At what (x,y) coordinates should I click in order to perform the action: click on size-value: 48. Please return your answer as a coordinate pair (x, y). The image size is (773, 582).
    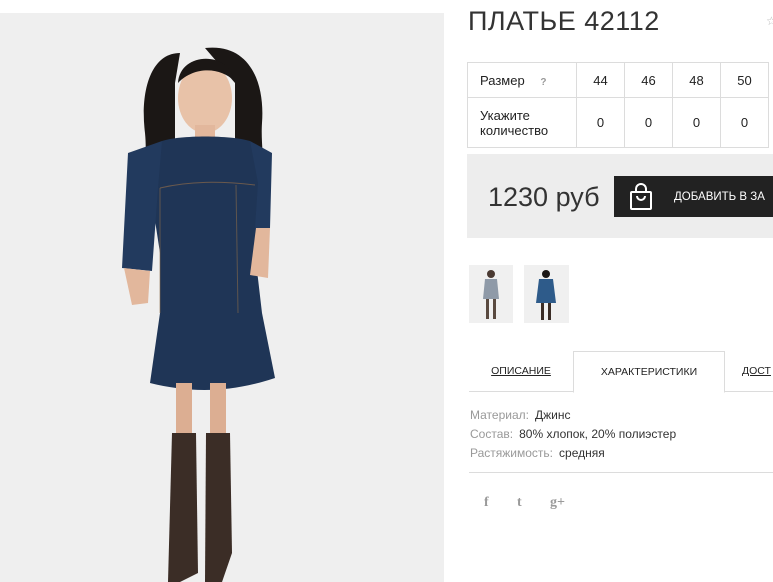
    Looking at the image, I should click on (696, 80).